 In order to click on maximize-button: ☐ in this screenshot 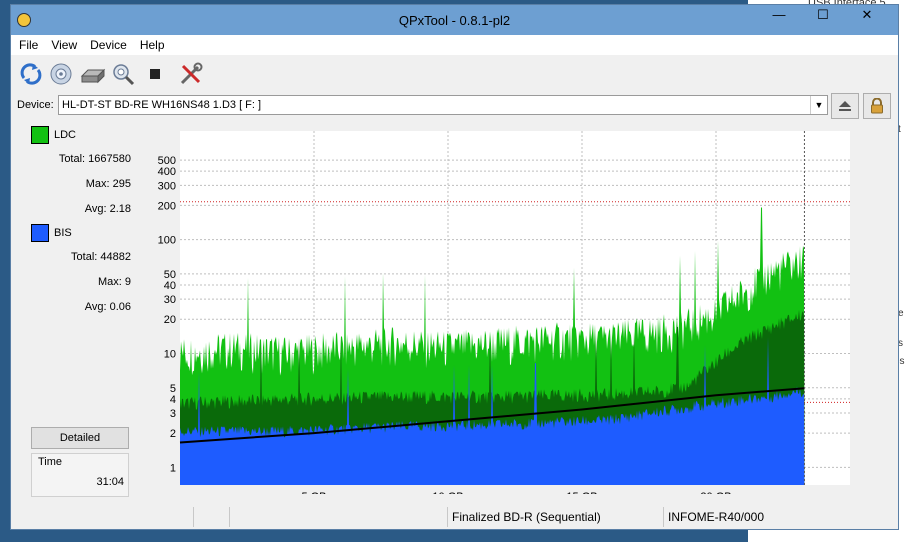, I will do `click(823, 16)`.